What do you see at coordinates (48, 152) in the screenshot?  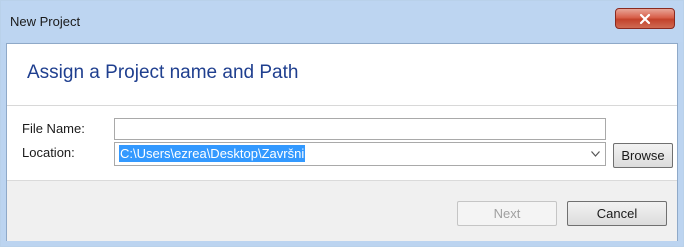 I see `location-label: Location:` at bounding box center [48, 152].